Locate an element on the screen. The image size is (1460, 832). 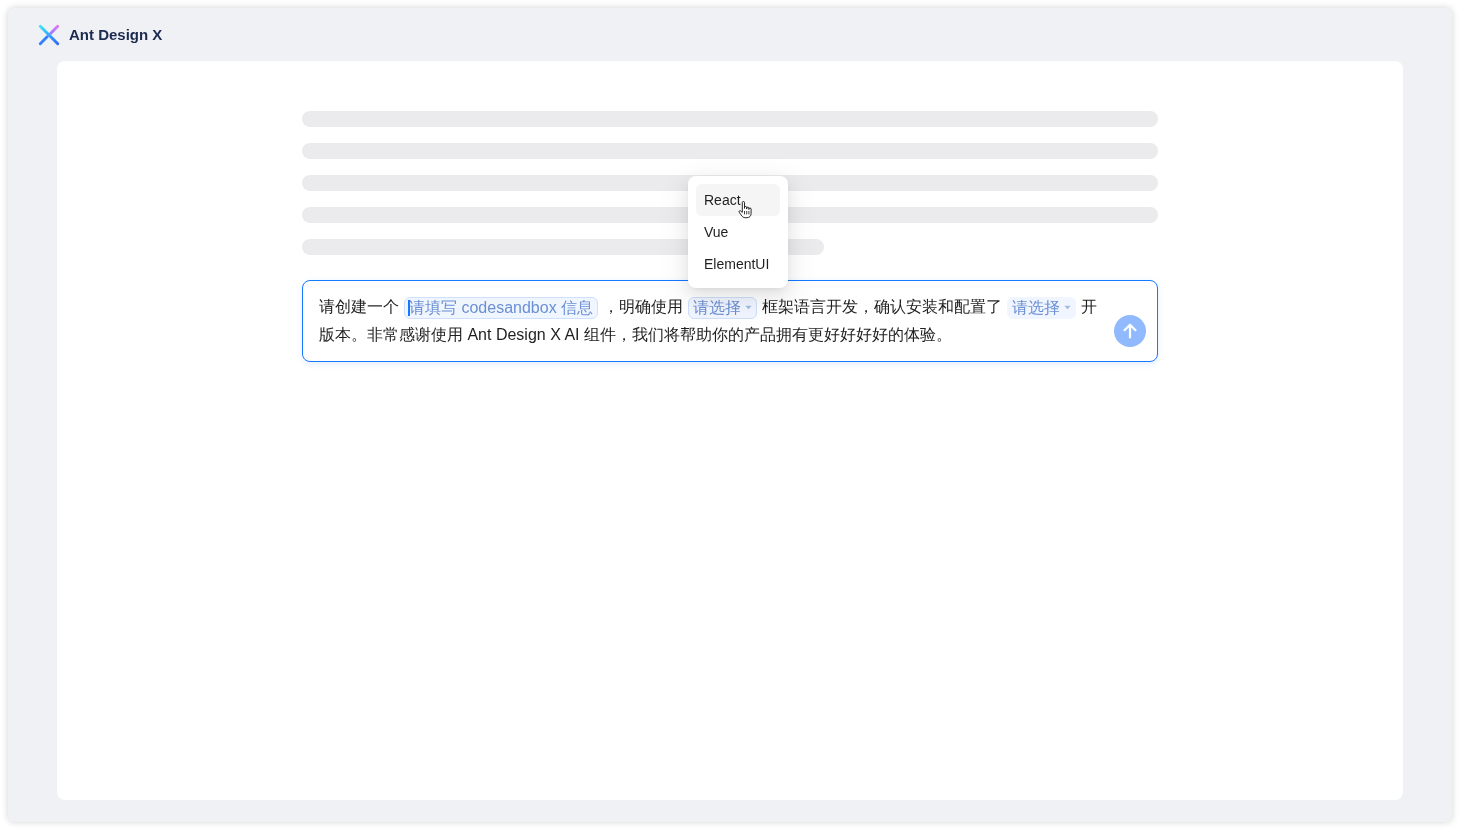
message-input: 请创建一个 请填写 codesandbox 信息 ，明确使用 请选择 框架语言开发，确认安装和配置了 请选择 开版本。非常感谢使用 Ant Design X AI 组件，我们将帮助你的产品拥有更好好好好的体验。 is located at coordinates (730, 321).